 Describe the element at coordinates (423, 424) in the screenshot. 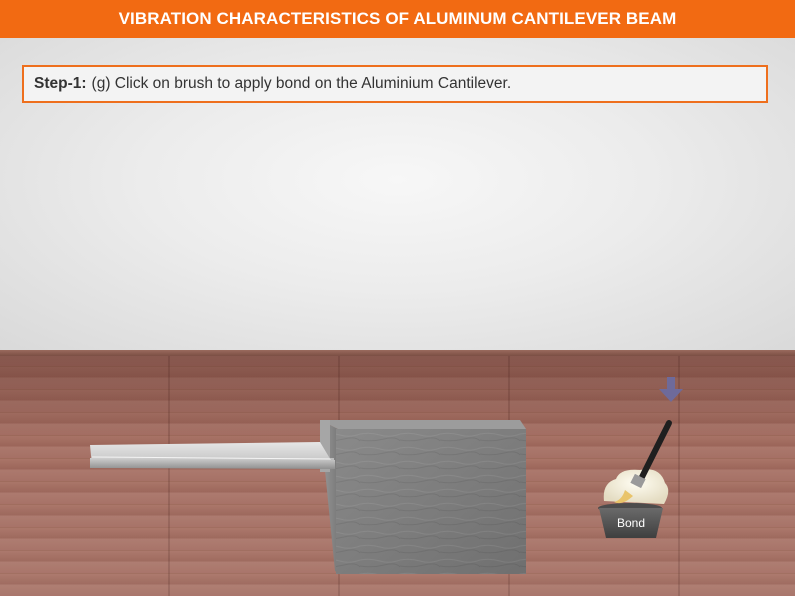

I see `support-block-top` at that location.